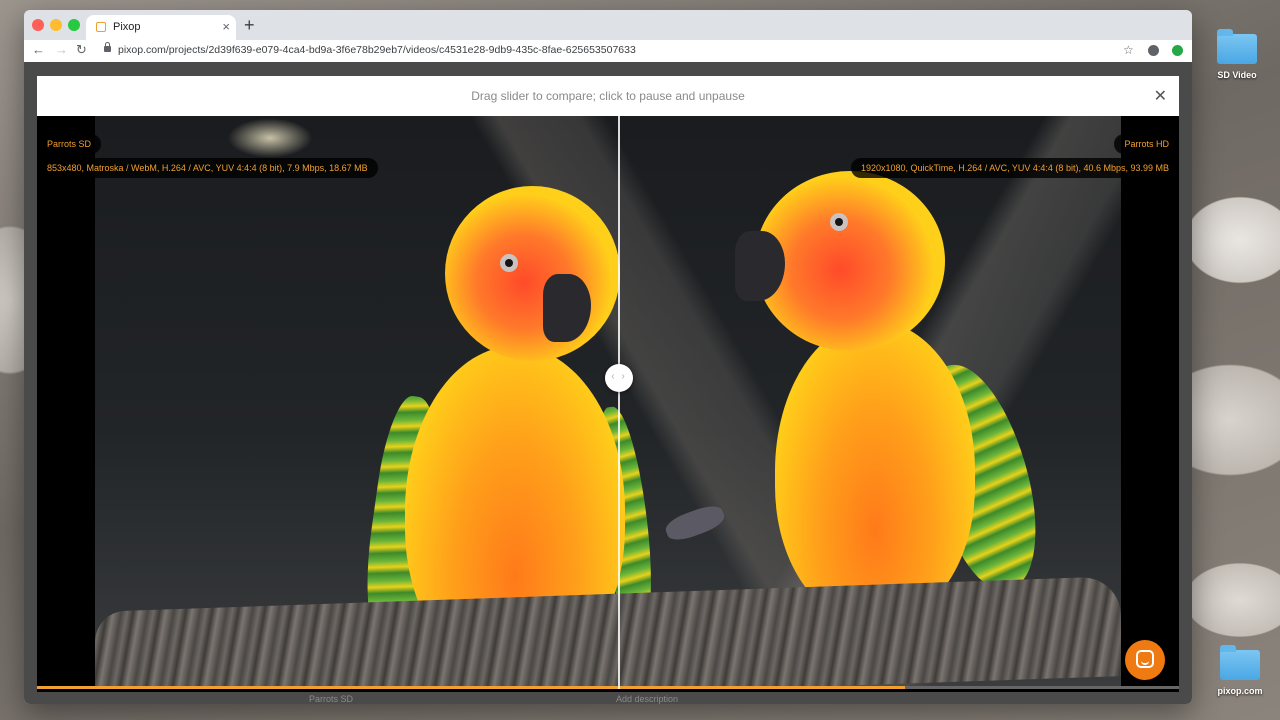  Describe the element at coordinates (226, 26) in the screenshot. I see `tab-close-icon: ×` at that location.